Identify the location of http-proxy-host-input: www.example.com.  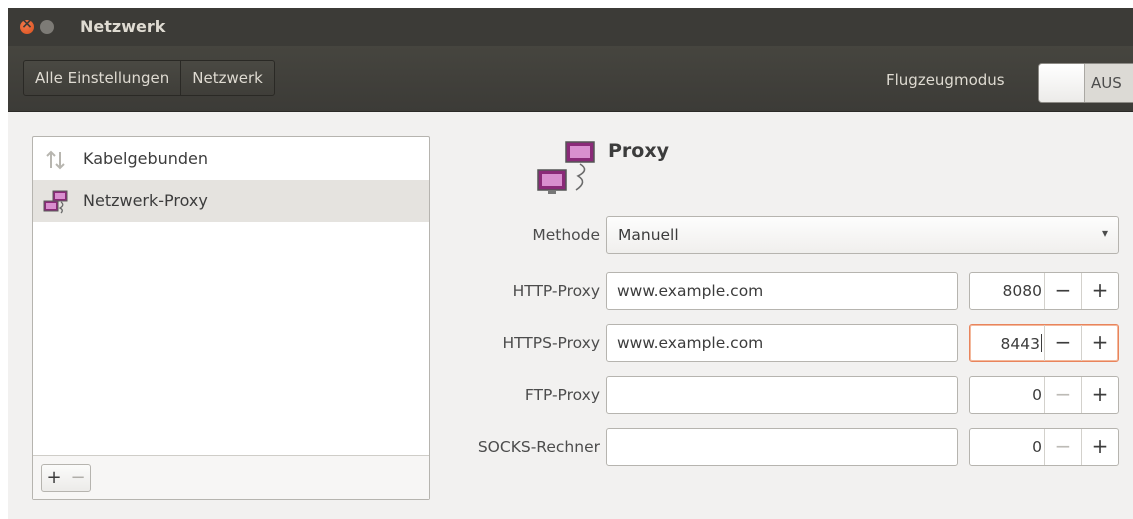
(782, 291).